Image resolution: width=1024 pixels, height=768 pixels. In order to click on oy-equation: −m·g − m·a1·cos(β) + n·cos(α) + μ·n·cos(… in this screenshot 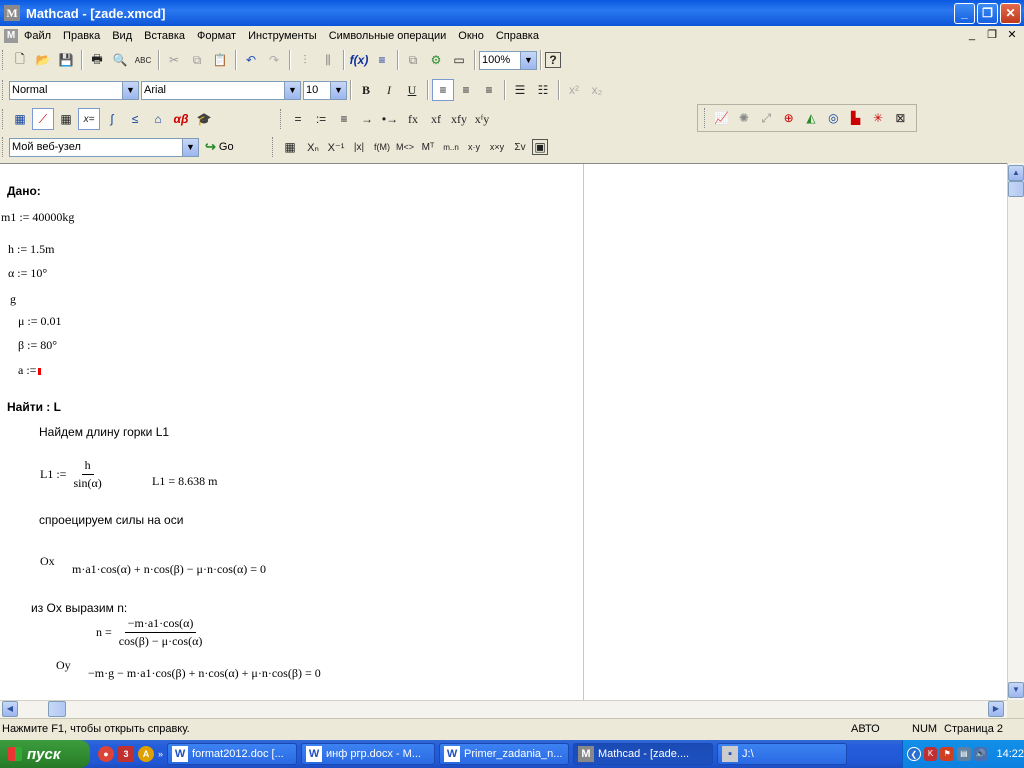, I will do `click(204, 673)`.